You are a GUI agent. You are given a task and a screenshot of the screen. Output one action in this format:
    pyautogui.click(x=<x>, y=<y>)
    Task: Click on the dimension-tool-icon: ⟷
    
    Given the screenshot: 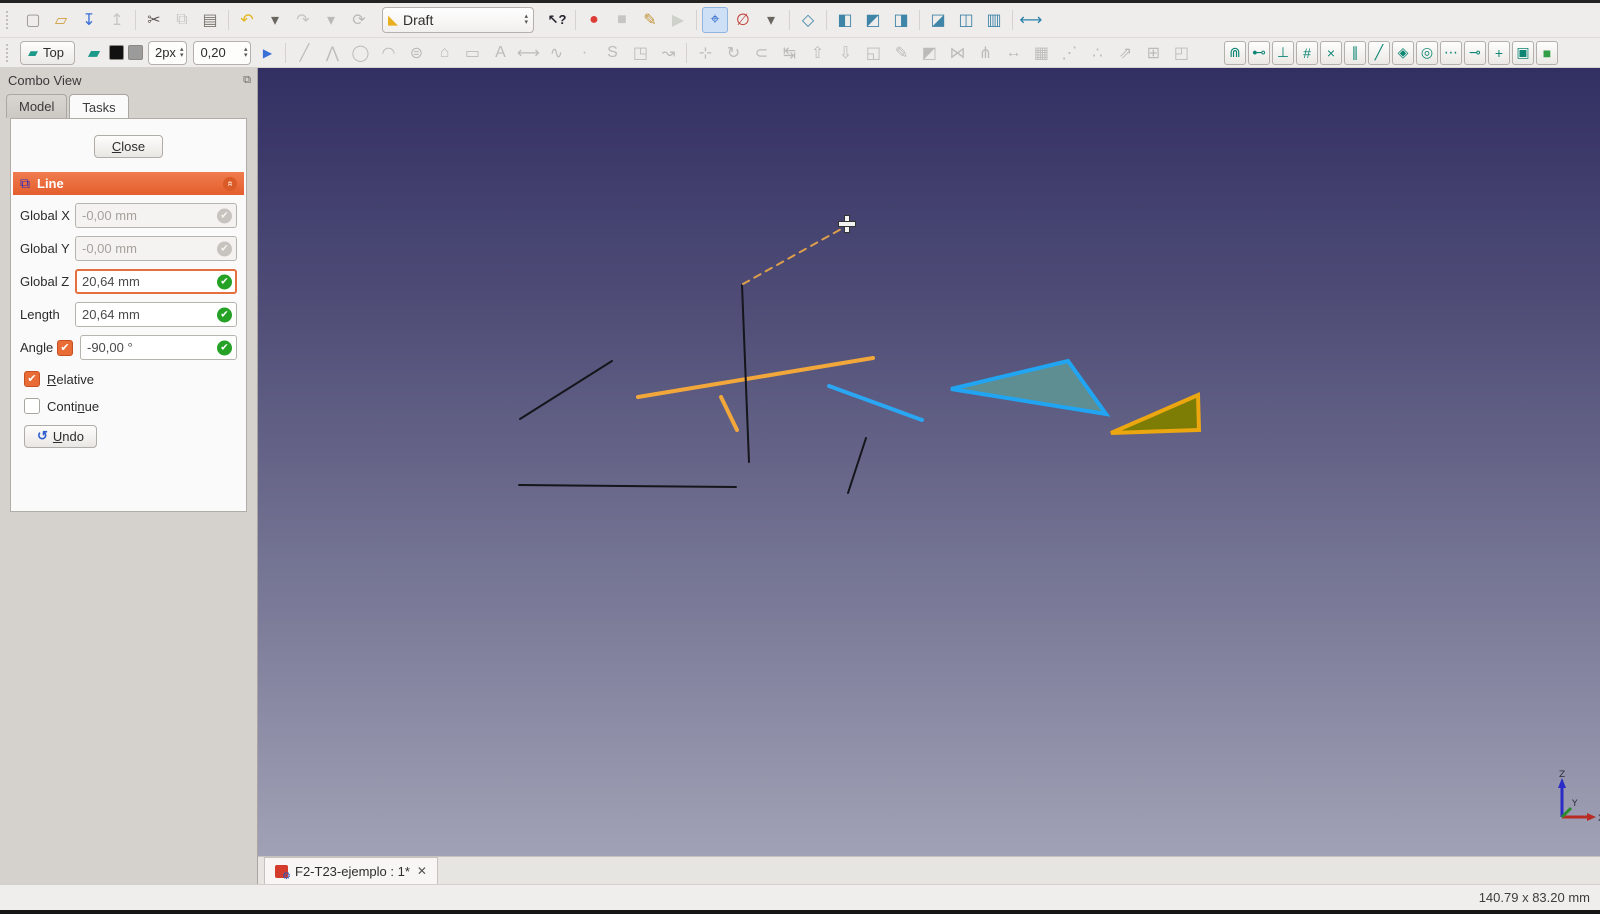 What is the action you would take?
    pyautogui.click(x=528, y=53)
    